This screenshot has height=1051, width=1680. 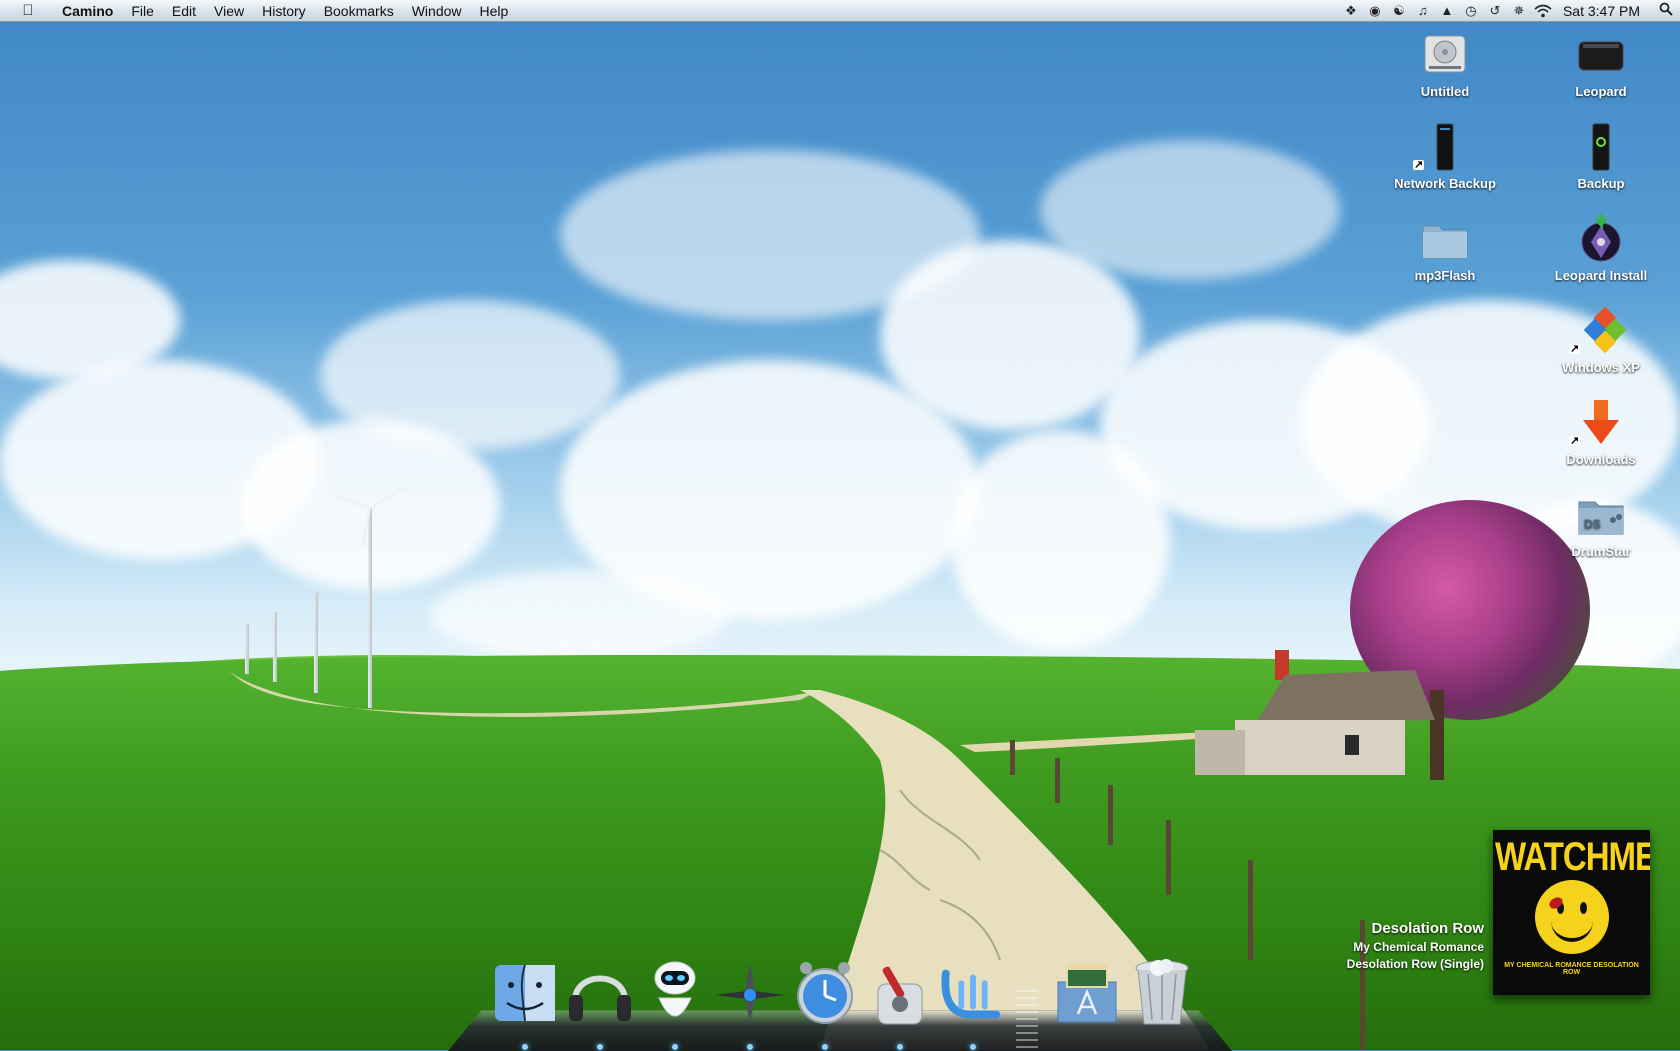 I want to click on desktop-icon-network-backup: ↗ Network Backup, so click(x=1445, y=156).